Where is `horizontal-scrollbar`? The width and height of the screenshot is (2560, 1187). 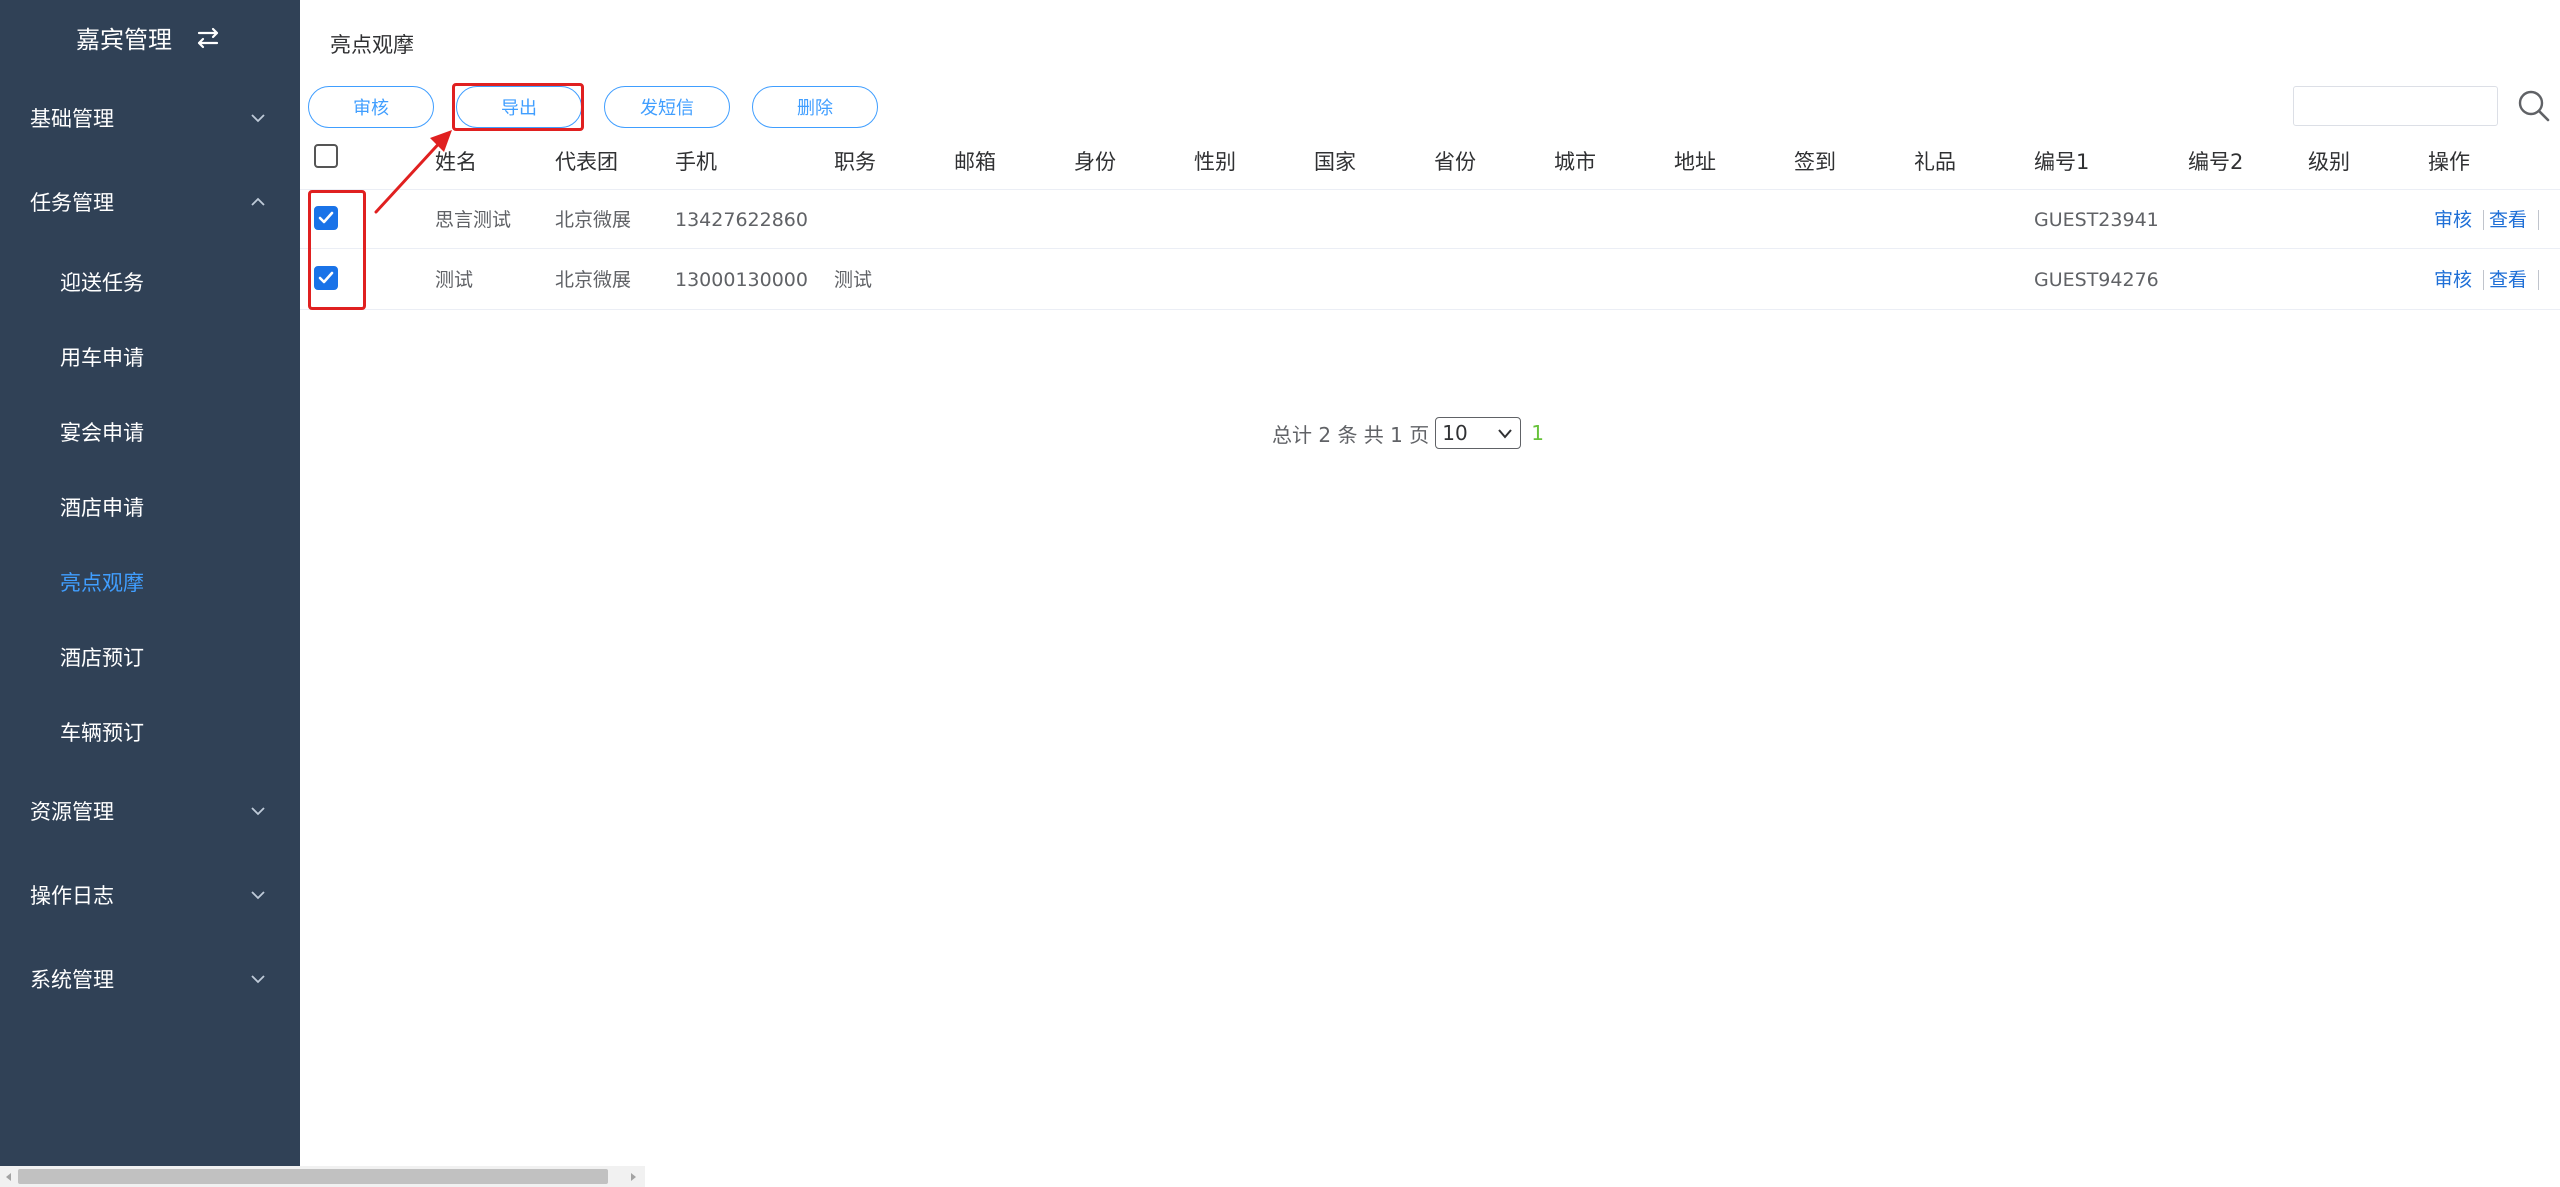
horizontal-scrollbar is located at coordinates (322, 1176).